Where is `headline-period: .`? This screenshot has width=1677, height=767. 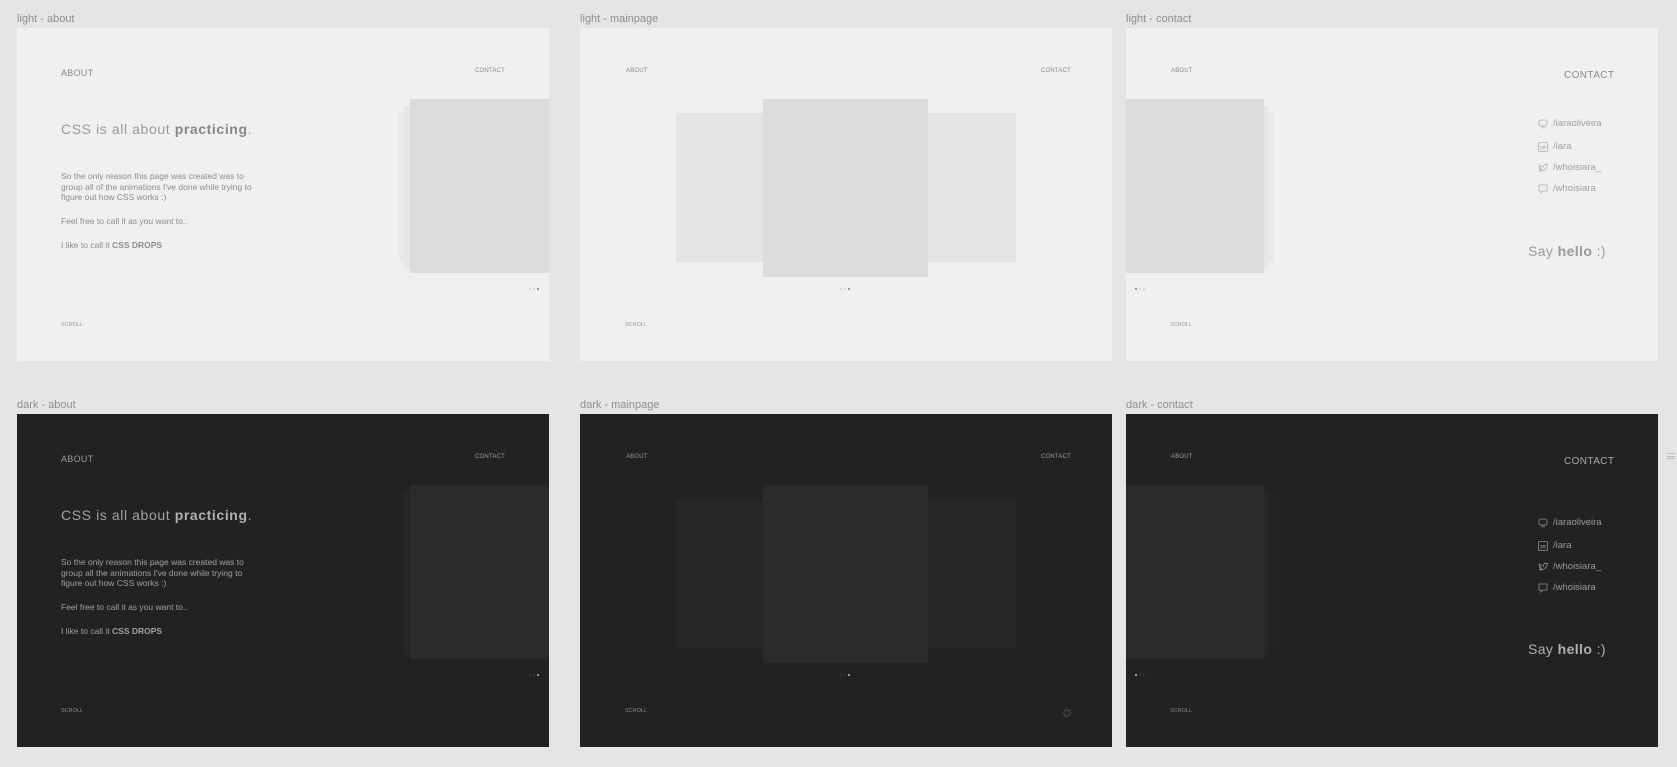 headline-period: . is located at coordinates (250, 129).